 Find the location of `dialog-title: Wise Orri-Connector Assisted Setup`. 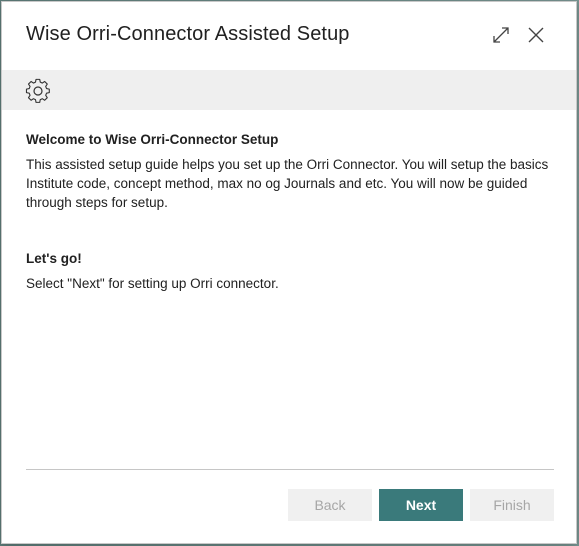

dialog-title: Wise Orri-Connector Assisted Setup is located at coordinates (188, 34).